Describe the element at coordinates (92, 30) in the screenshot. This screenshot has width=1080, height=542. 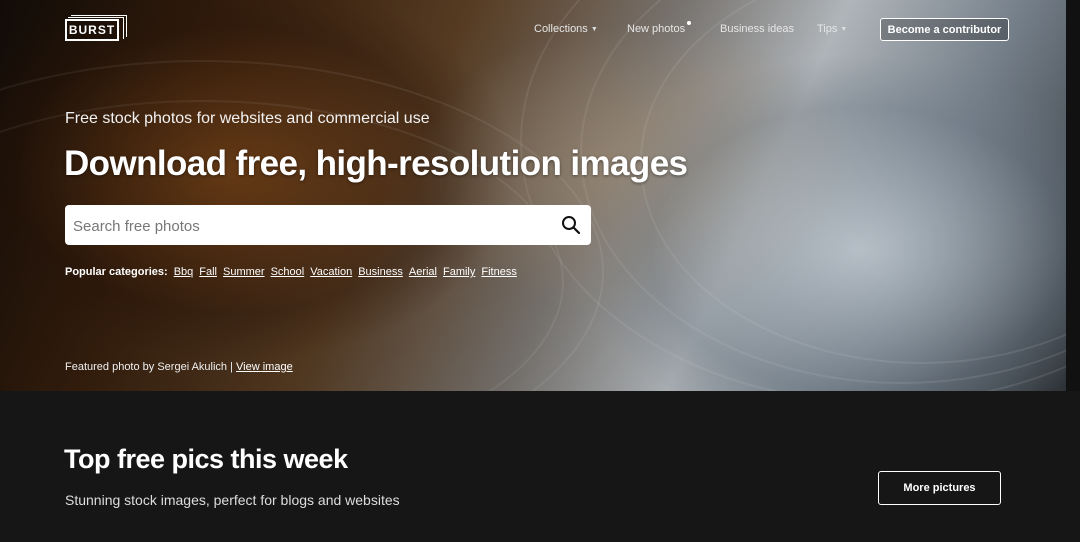
I see `logo-text: BURST` at that location.